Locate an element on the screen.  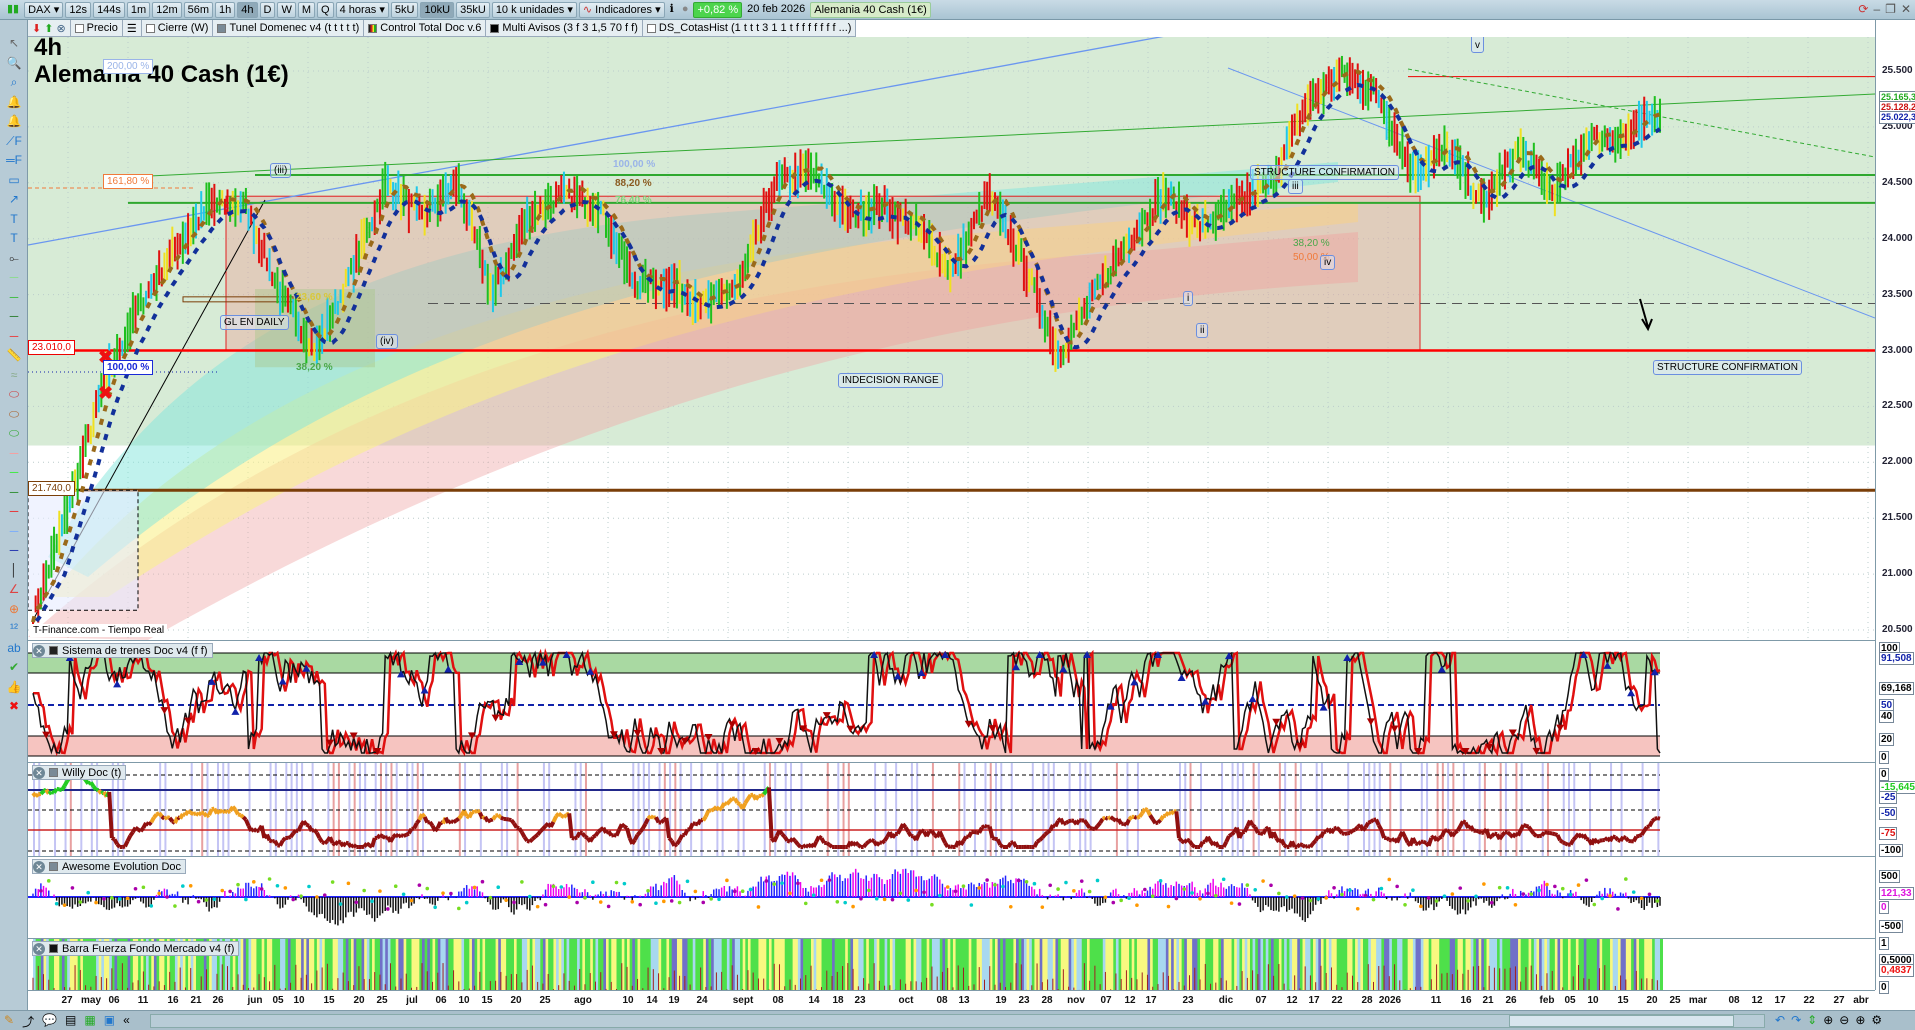
scroll-thumb is located at coordinates (1621, 1021).